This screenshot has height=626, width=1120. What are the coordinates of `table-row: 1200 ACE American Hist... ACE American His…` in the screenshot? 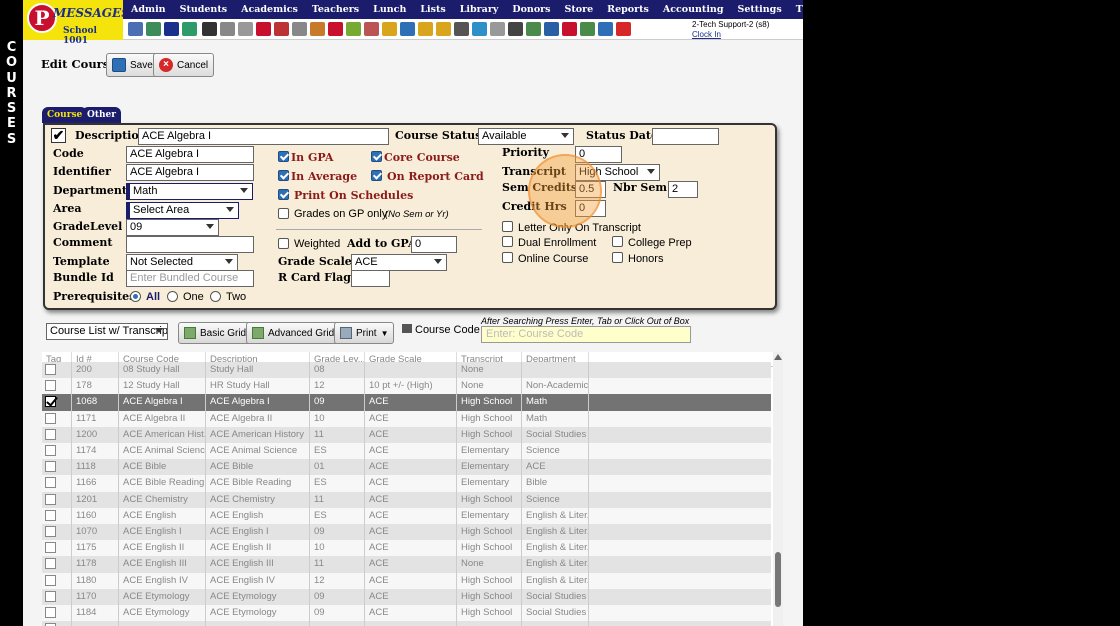 It's located at (406, 434).